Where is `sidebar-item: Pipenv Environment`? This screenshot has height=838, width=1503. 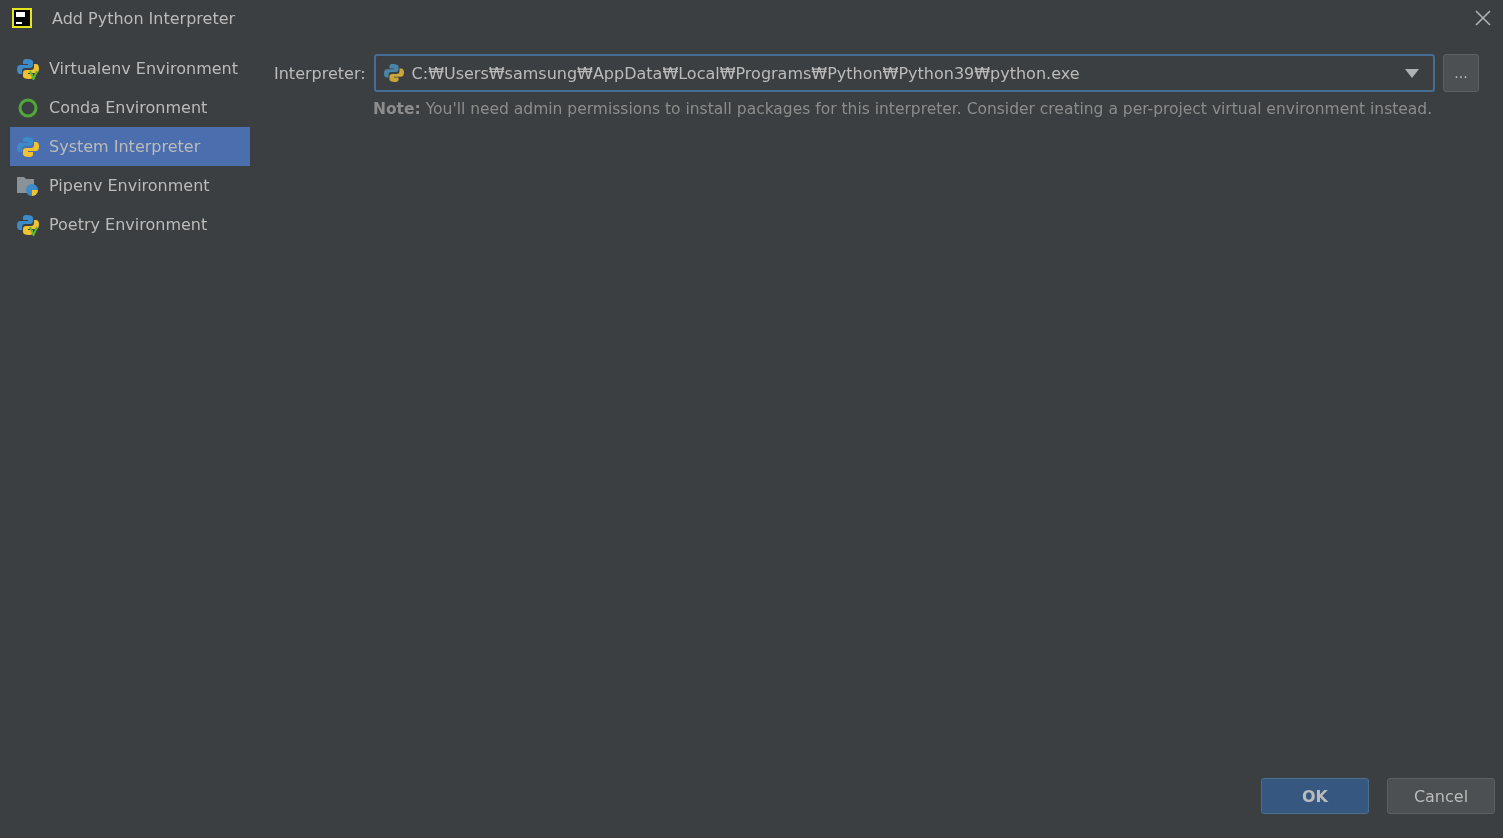
sidebar-item: Pipenv Environment is located at coordinates (130, 185).